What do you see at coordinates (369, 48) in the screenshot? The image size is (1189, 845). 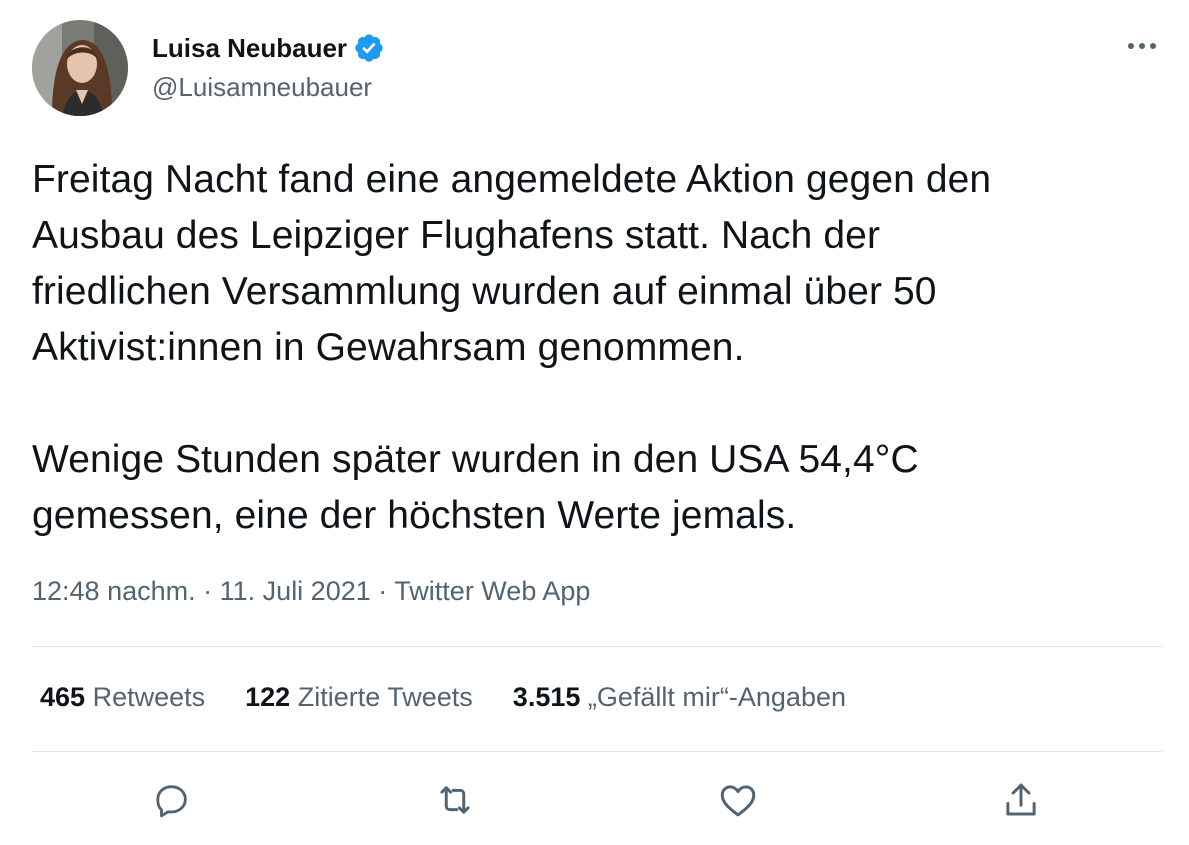 I see `verified-badge-icon` at bounding box center [369, 48].